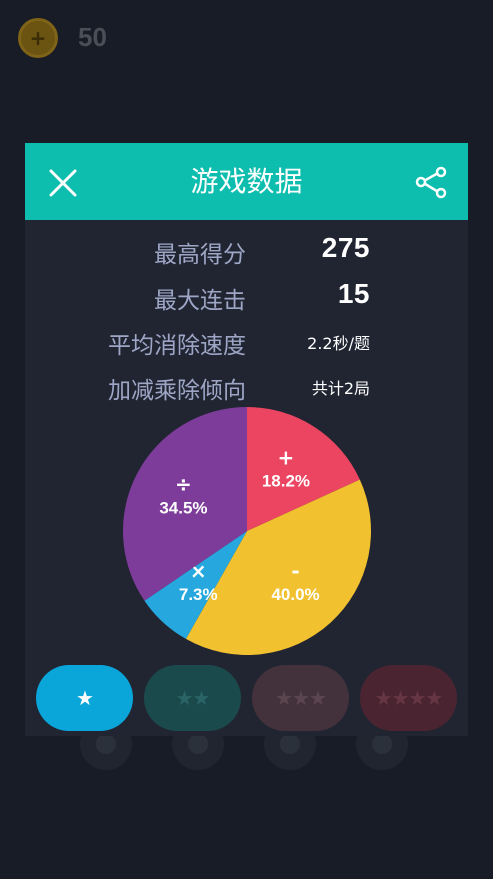 The image size is (493, 879). I want to click on pie-slice-percent: 18.2%, so click(286, 481).